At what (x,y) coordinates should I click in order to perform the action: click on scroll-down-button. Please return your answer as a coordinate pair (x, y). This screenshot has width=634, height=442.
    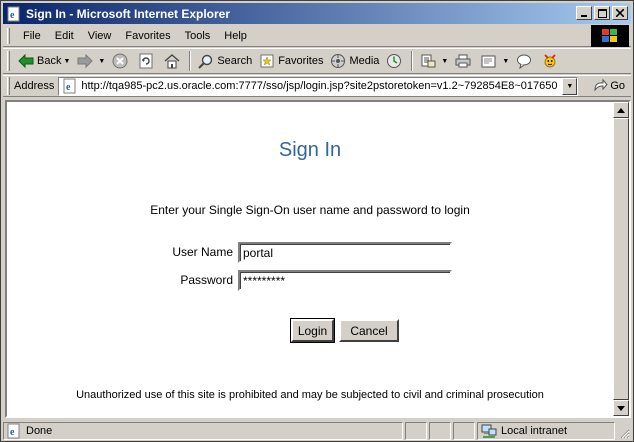
    Looking at the image, I should click on (621, 408).